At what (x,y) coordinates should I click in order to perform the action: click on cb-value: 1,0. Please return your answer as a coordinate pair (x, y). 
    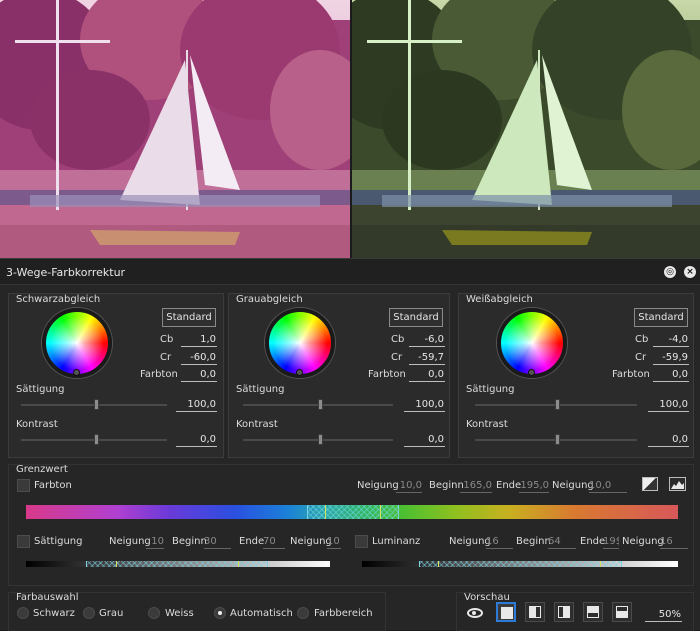
    Looking at the image, I should click on (199, 340).